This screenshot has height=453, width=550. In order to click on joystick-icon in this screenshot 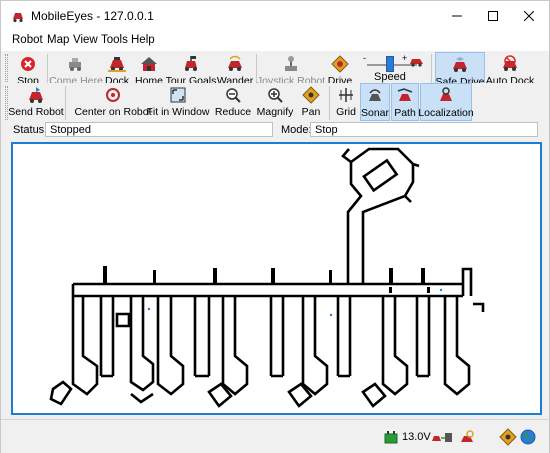, I will do `click(291, 63)`.